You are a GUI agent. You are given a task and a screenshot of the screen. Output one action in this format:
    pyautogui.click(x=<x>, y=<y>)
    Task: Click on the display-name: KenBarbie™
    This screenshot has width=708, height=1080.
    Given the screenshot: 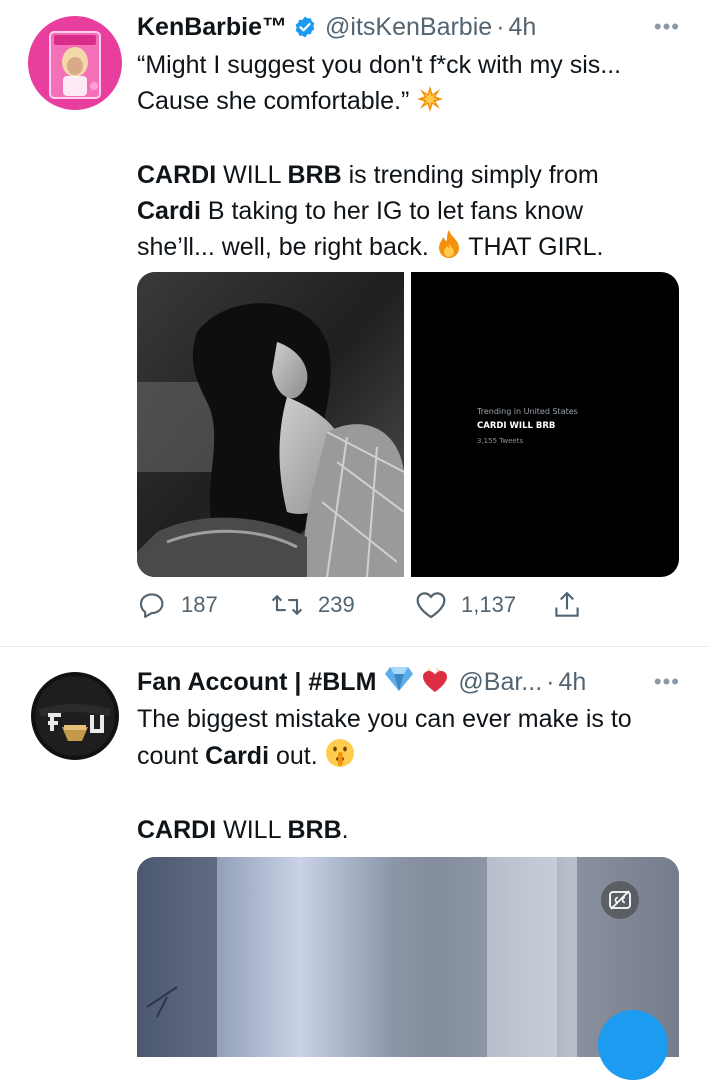 What is the action you would take?
    pyautogui.click(x=212, y=27)
    